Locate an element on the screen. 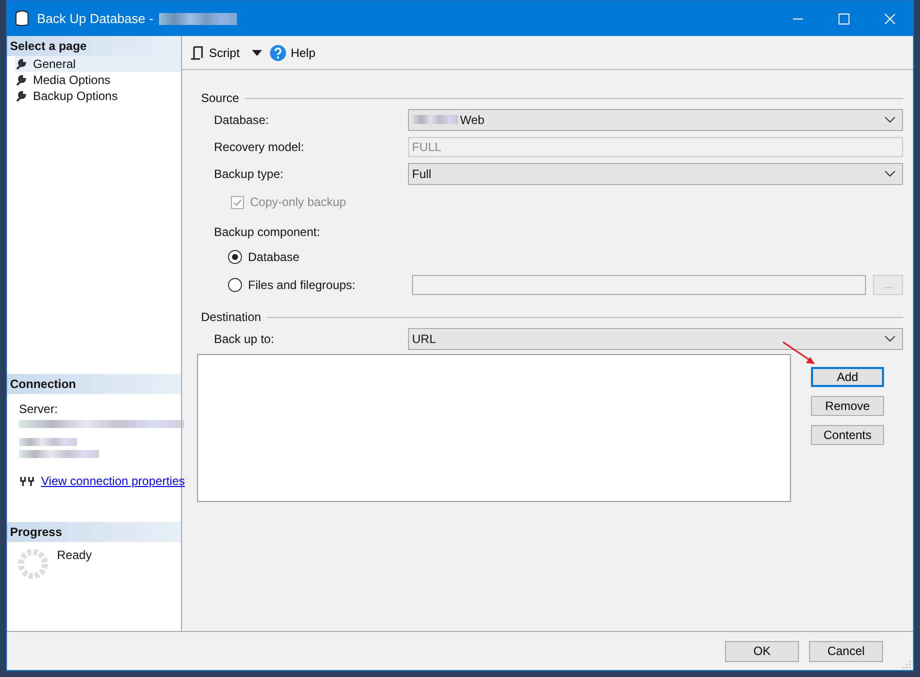 The height and width of the screenshot is (677, 920). recovery-model-field: FULL is located at coordinates (655, 146).